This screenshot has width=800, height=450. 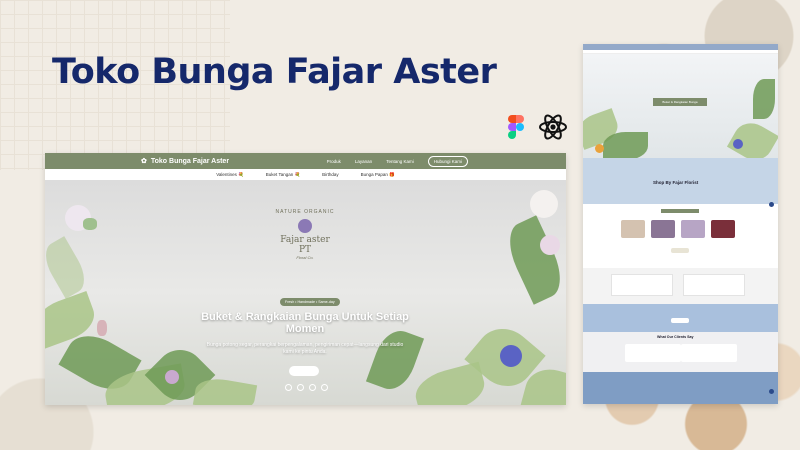 I want to click on whatsapp-icon, so click(x=312, y=387).